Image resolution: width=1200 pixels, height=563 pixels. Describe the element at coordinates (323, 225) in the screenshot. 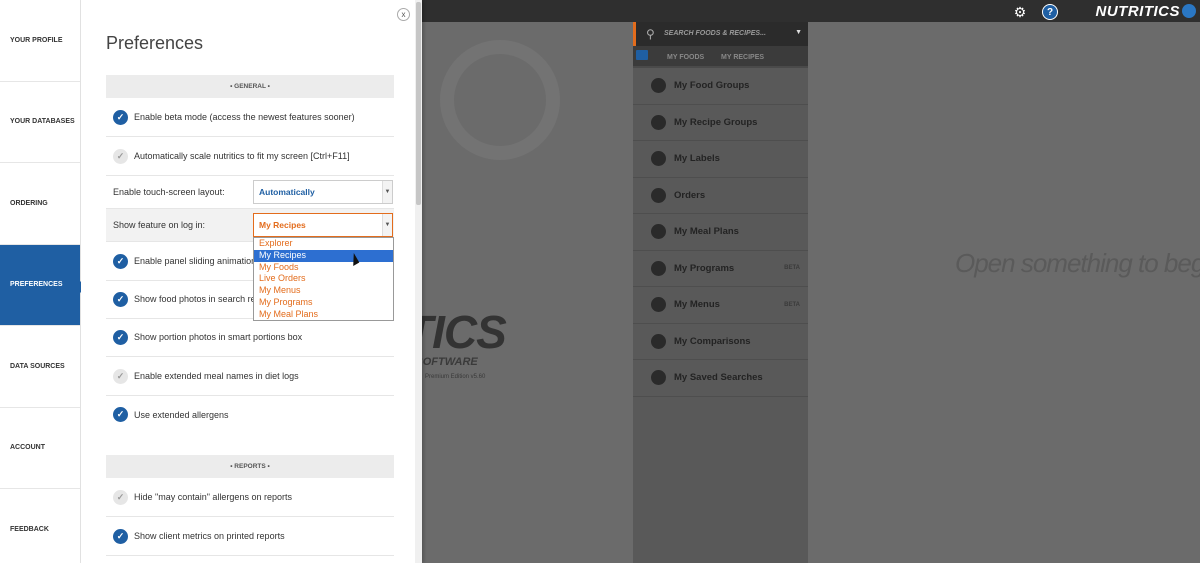

I see `show-feature-select: My Recipes ▼` at that location.